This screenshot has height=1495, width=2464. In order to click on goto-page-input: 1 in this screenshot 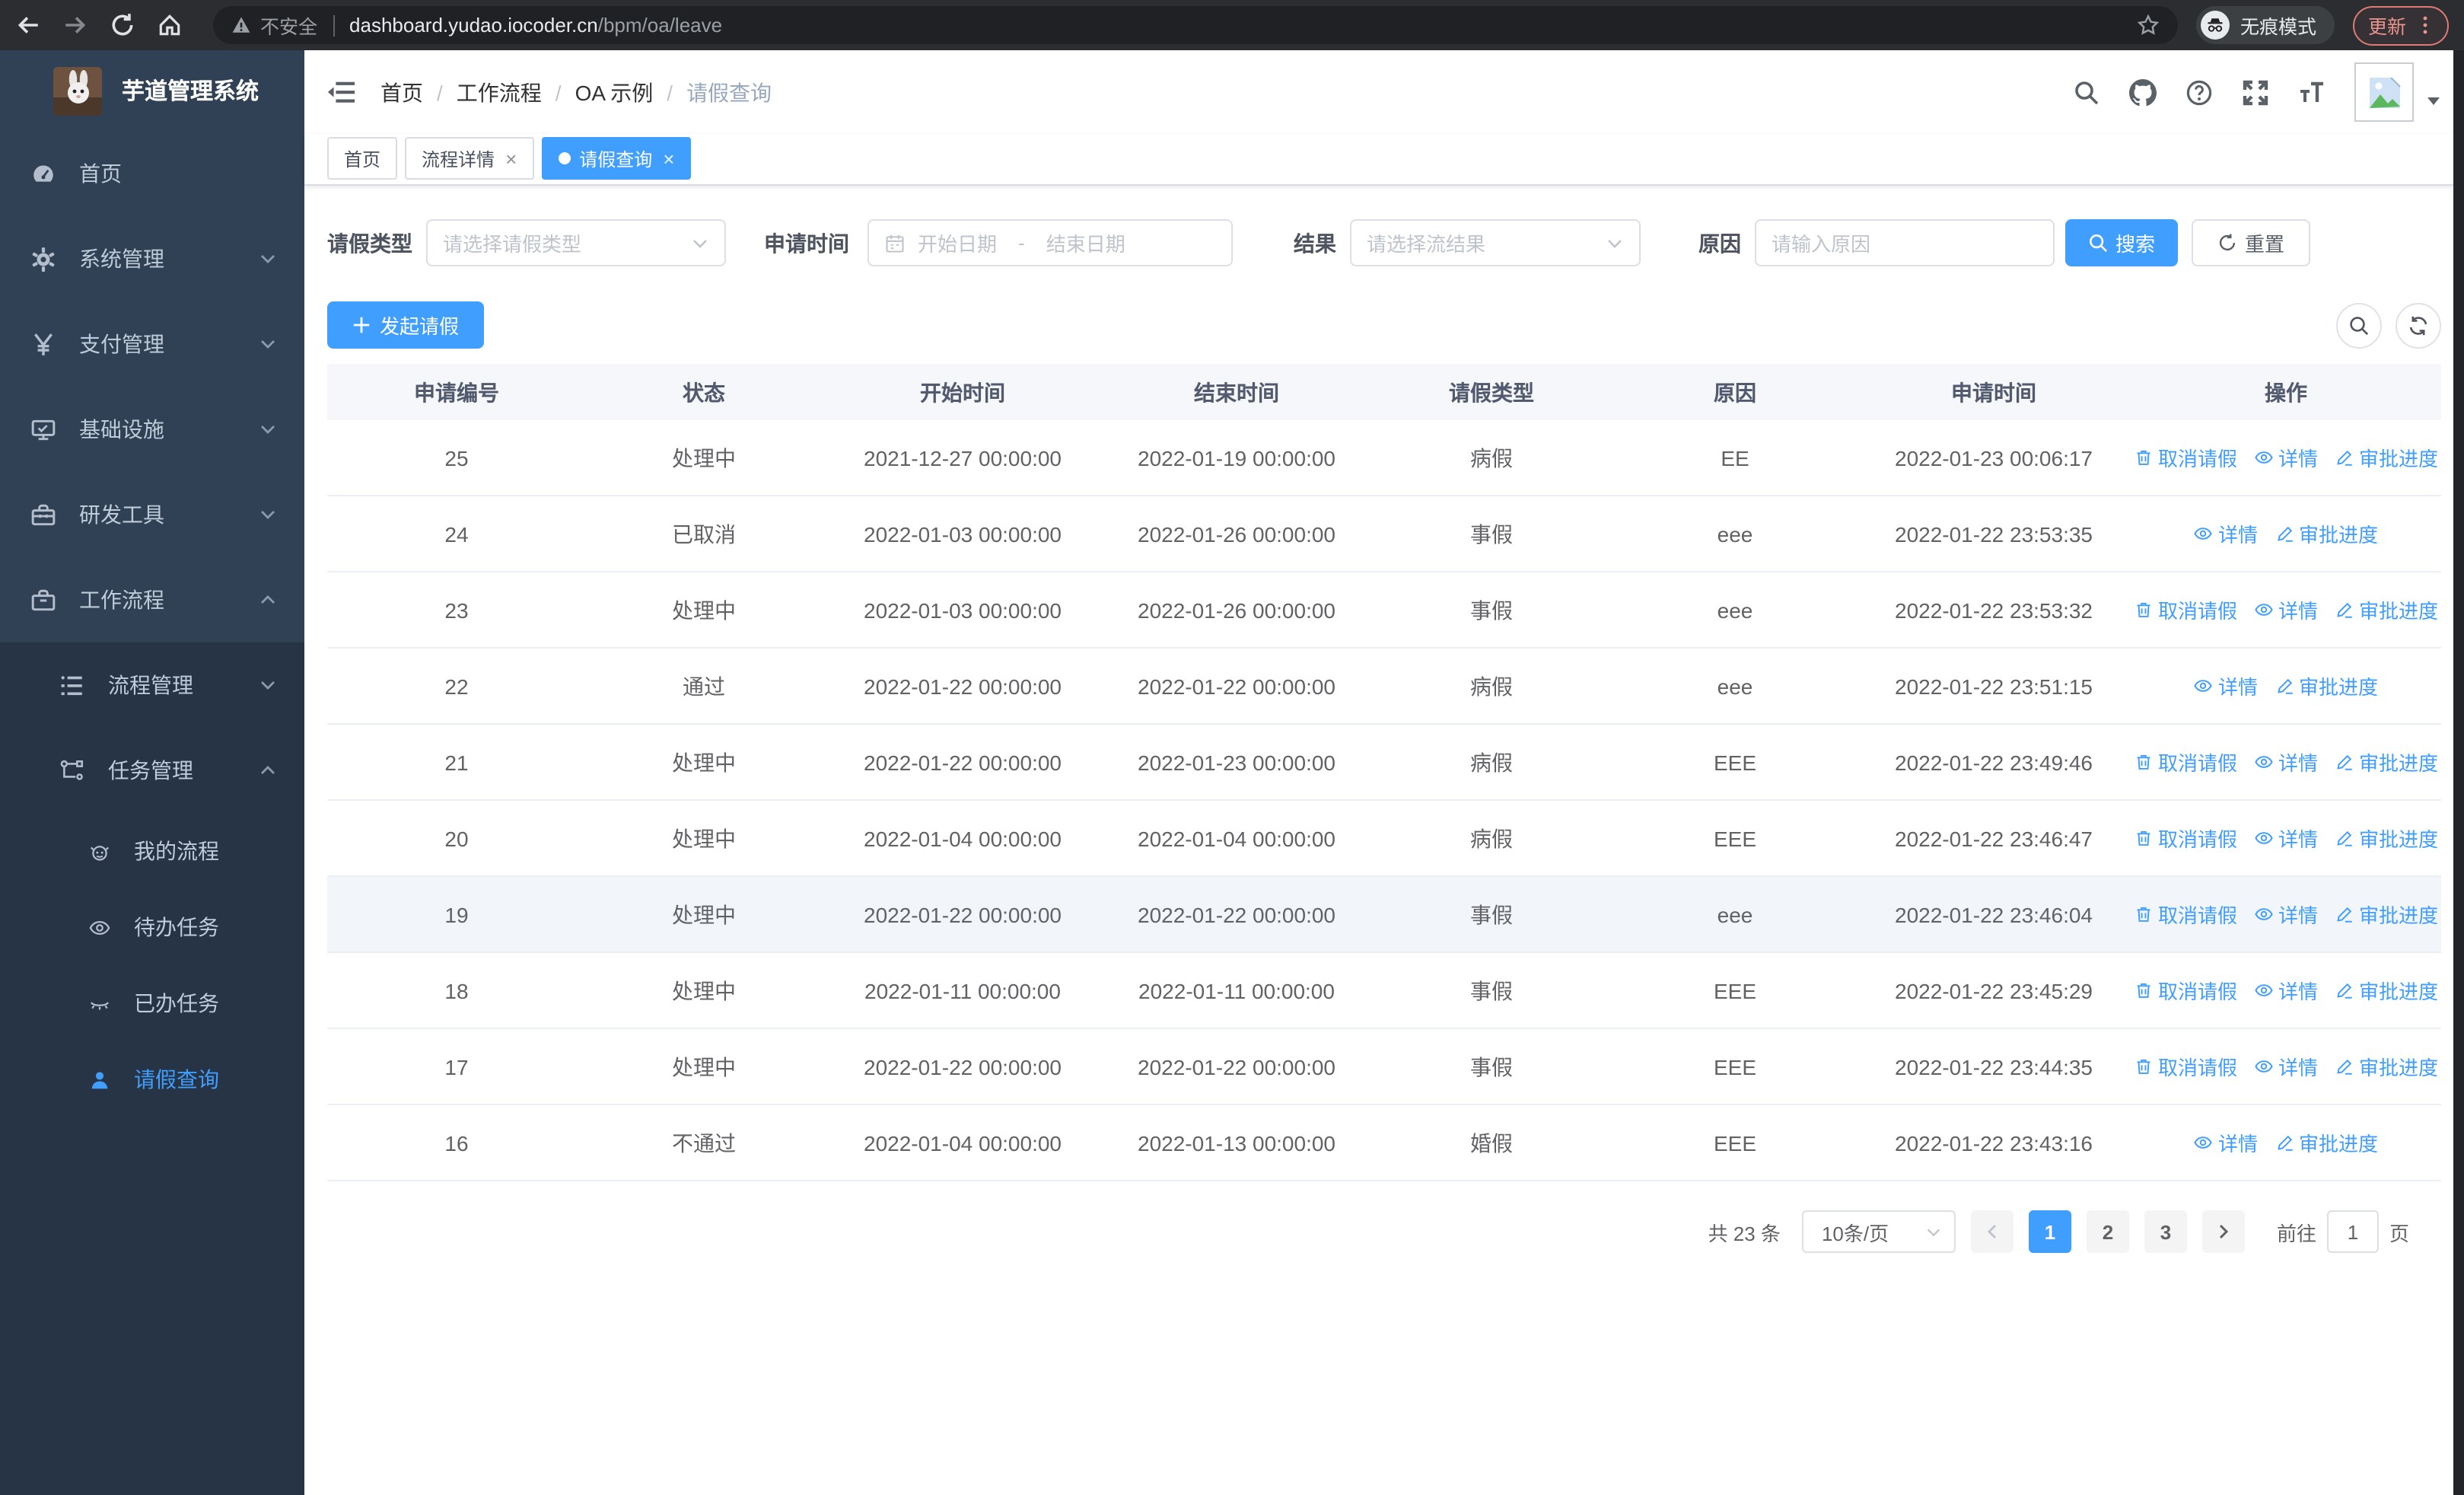, I will do `click(2352, 1231)`.